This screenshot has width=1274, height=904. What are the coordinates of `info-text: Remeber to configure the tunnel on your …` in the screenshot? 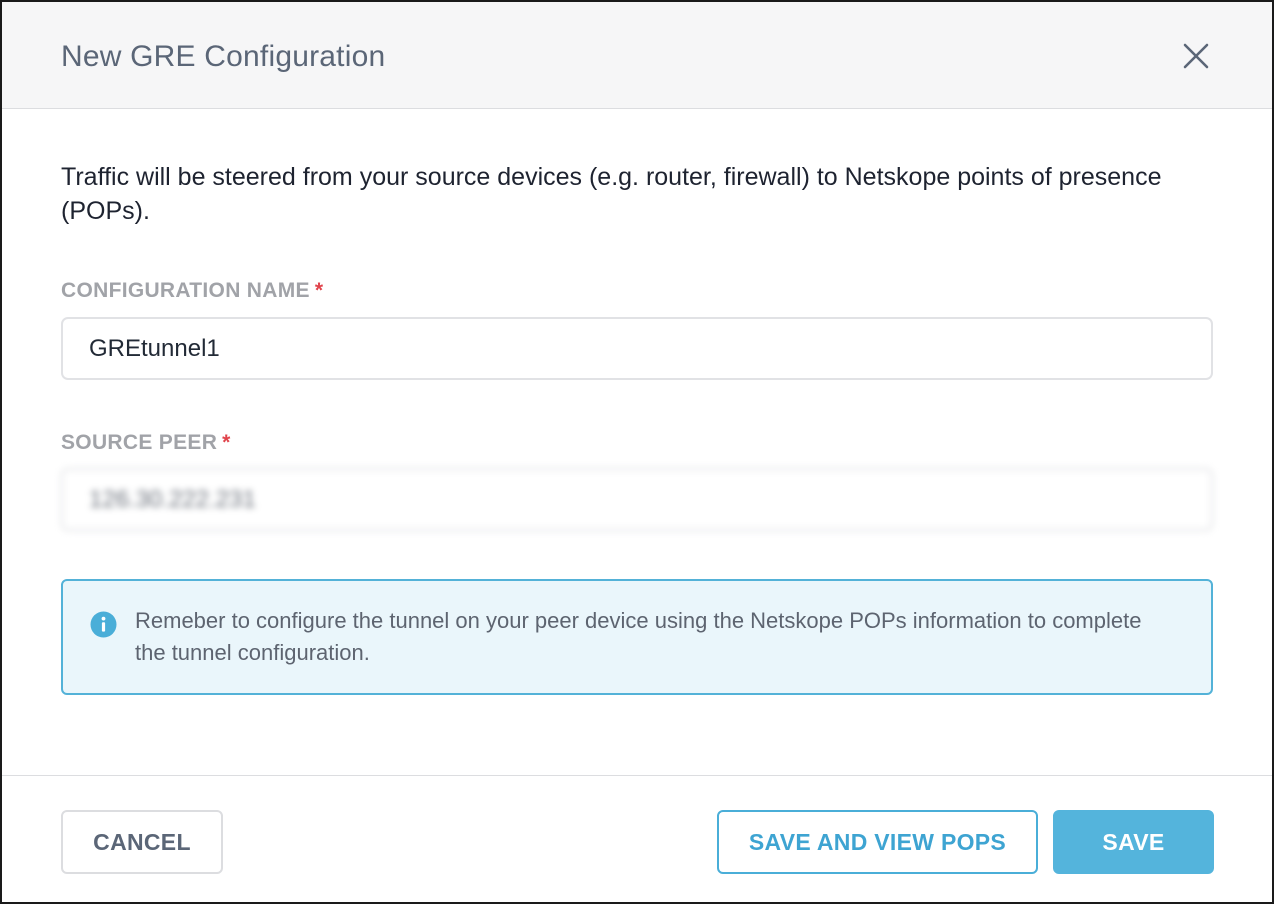 It's located at (638, 636).